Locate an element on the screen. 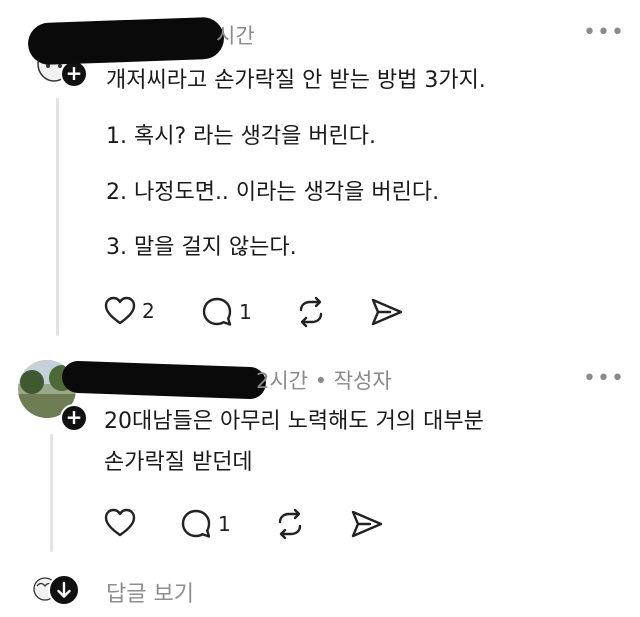 The height and width of the screenshot is (617, 640). comment-text-line: 20대남들은 아무리 노력해도 거의 대부분 is located at coordinates (294, 421).